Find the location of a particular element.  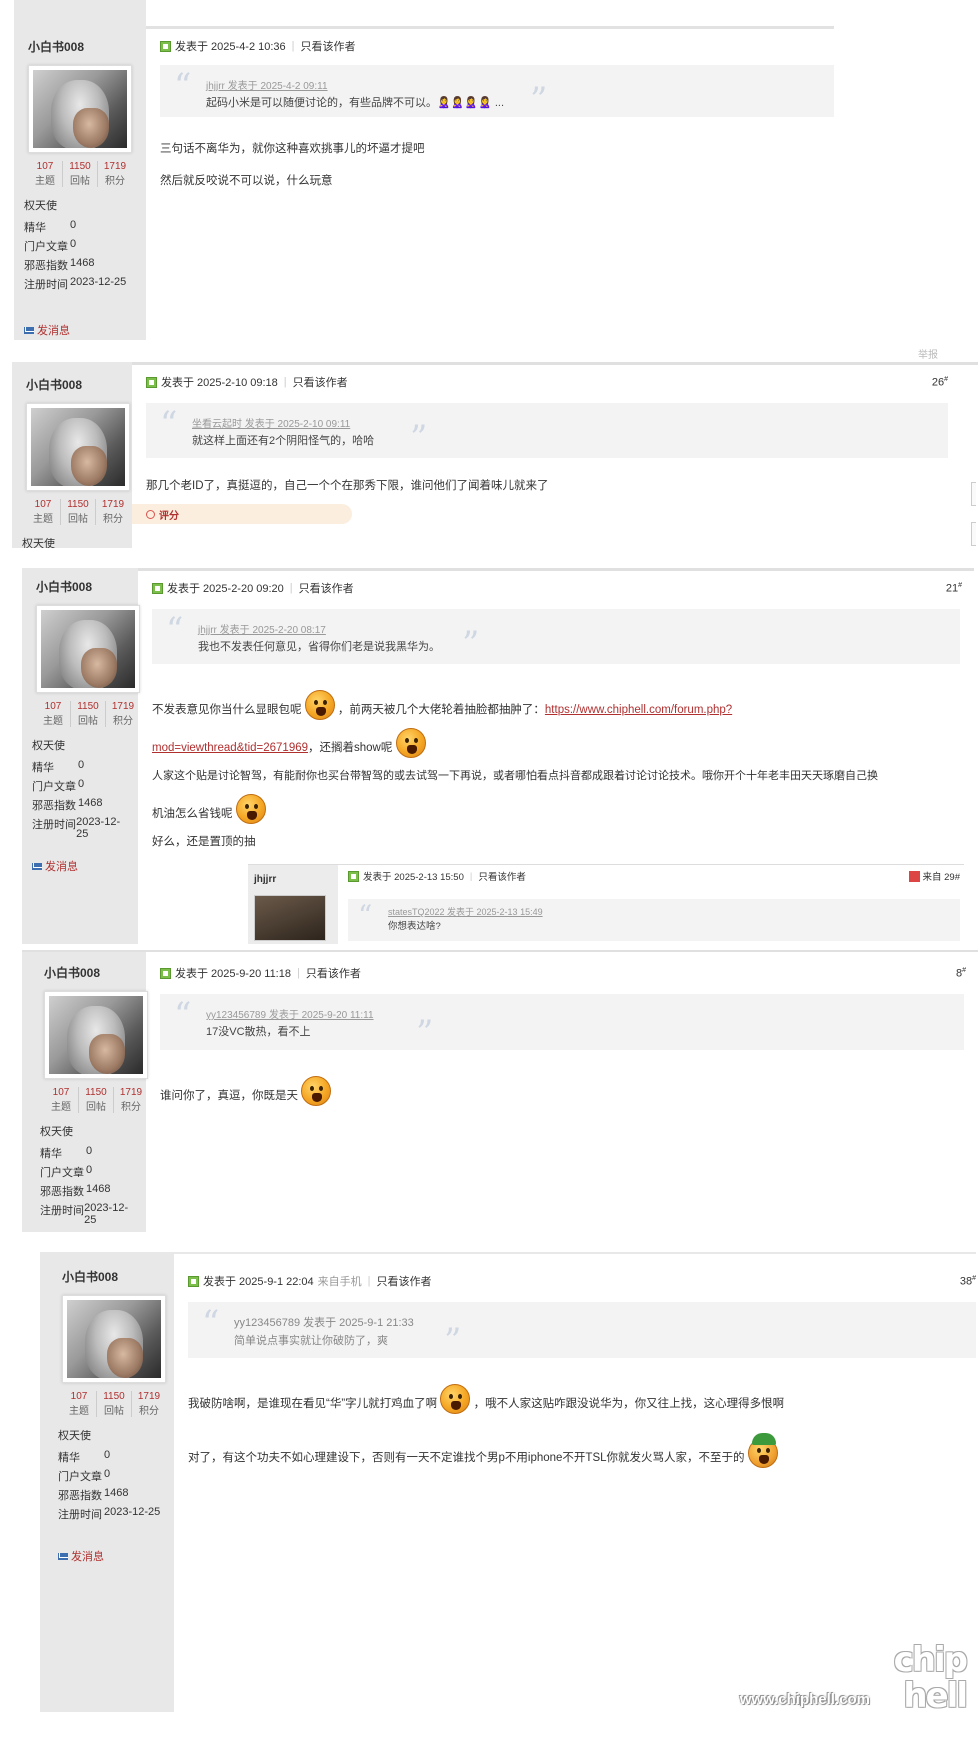

nested-avatar is located at coordinates (290, 918).